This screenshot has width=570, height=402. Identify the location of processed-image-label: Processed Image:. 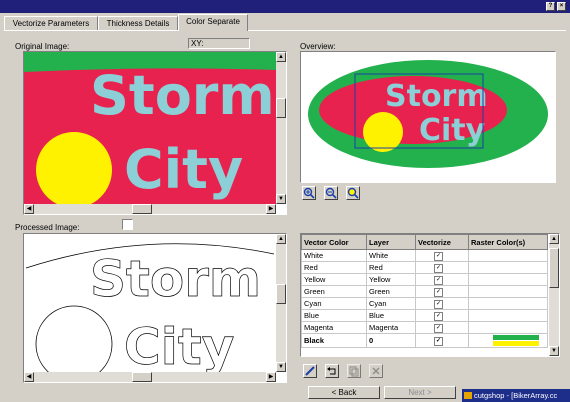
(47, 227).